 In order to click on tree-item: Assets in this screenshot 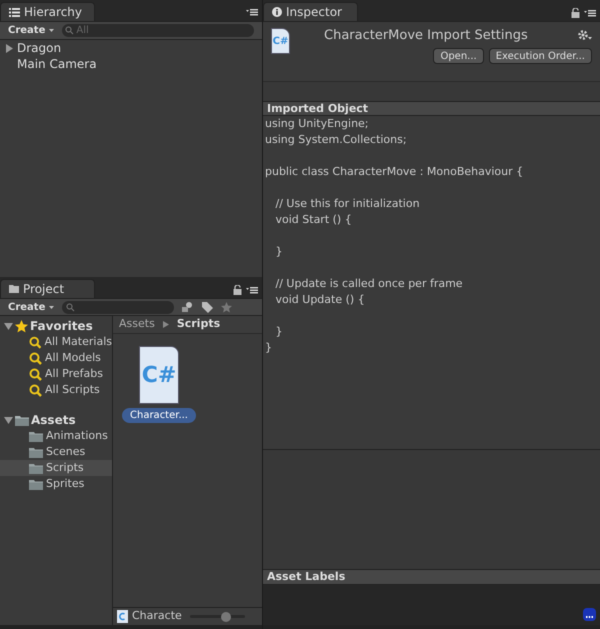, I will do `click(56, 420)`.